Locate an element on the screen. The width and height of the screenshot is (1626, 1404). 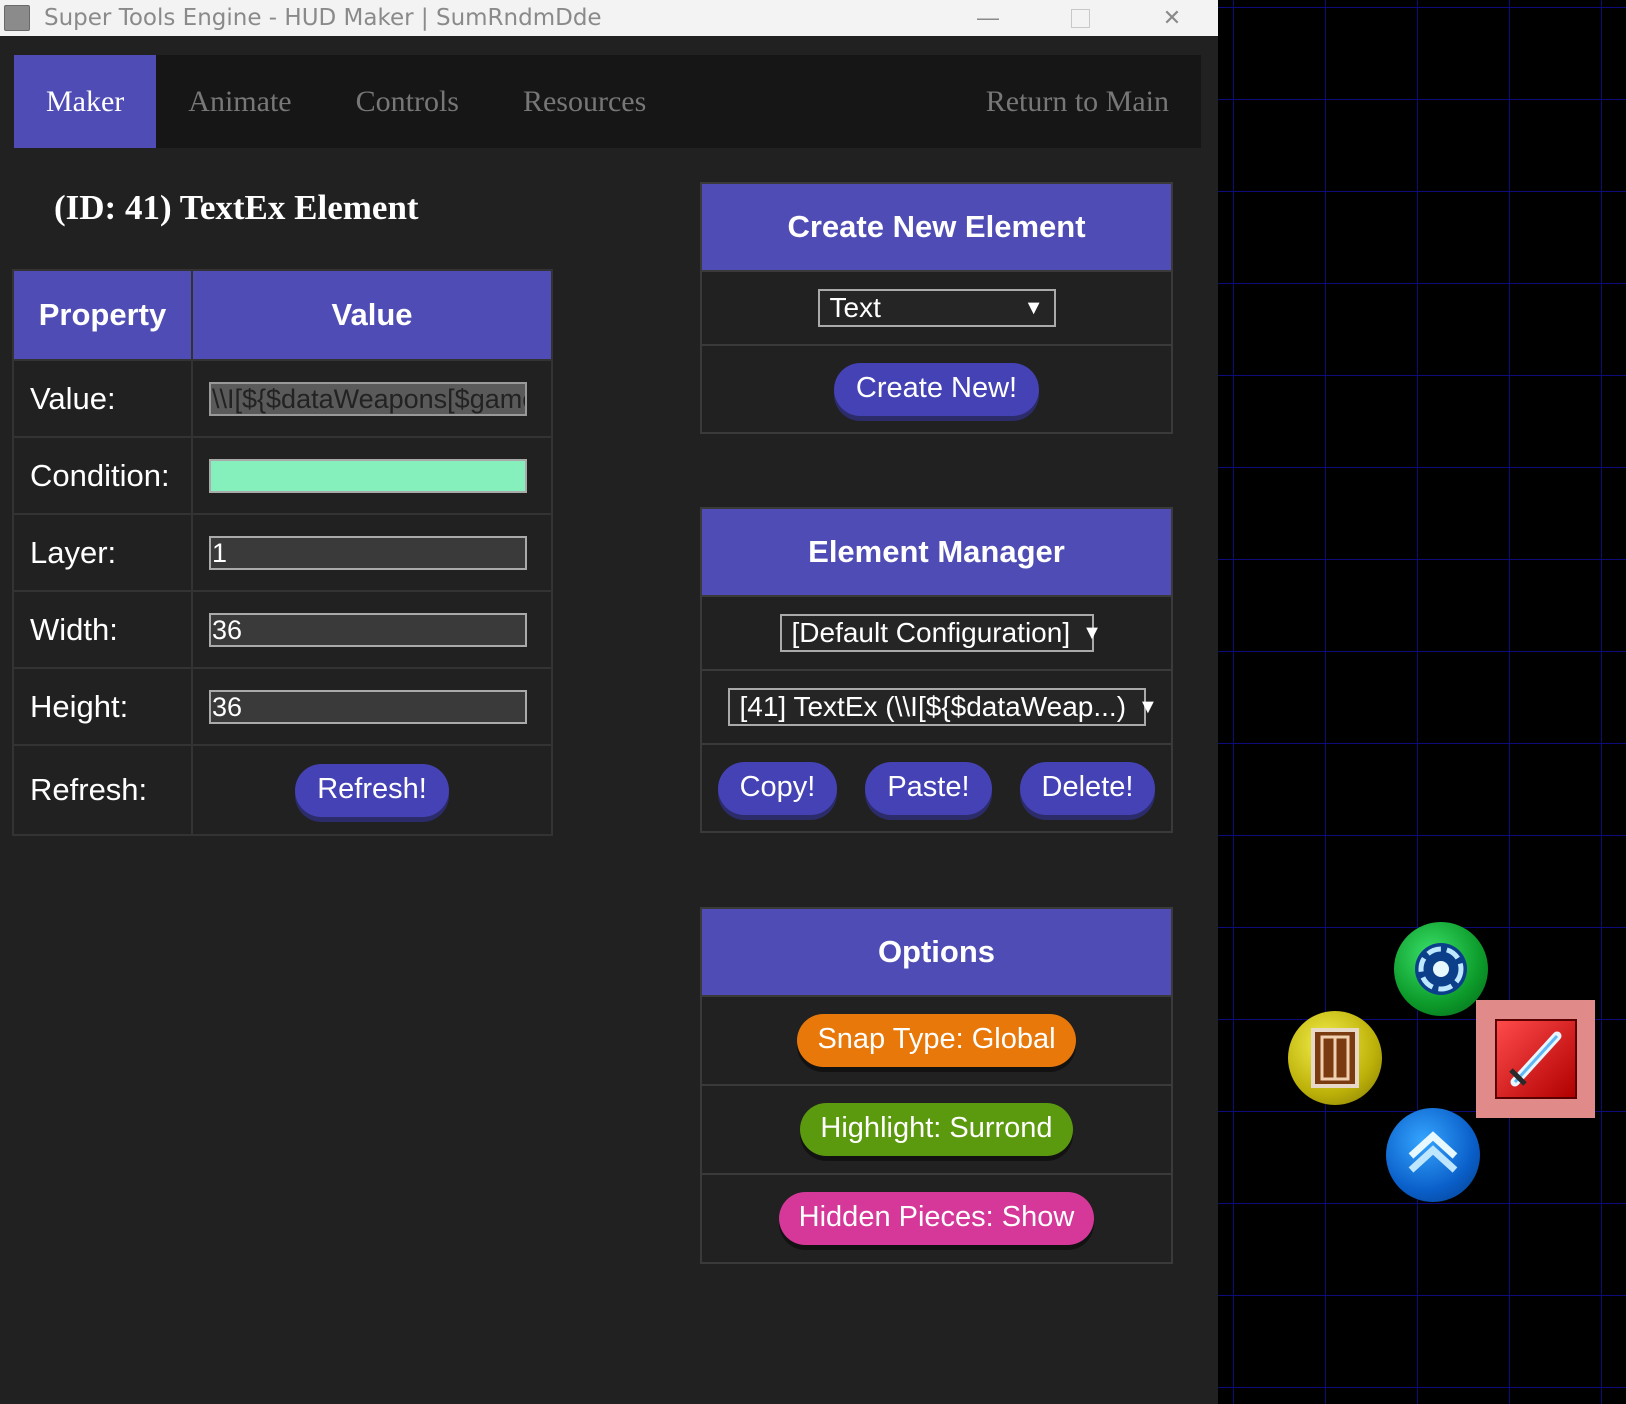
create-new-button: Create New! is located at coordinates (936, 389).